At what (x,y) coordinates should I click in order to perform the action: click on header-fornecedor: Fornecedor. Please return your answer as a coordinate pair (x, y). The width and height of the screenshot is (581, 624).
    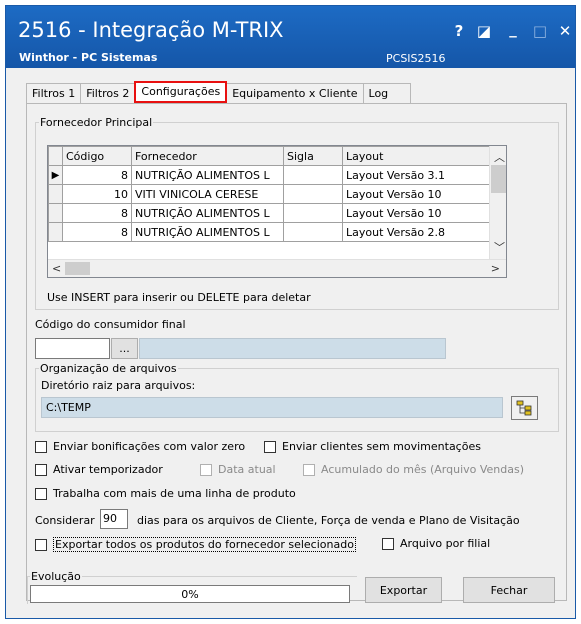
    Looking at the image, I should click on (207, 156).